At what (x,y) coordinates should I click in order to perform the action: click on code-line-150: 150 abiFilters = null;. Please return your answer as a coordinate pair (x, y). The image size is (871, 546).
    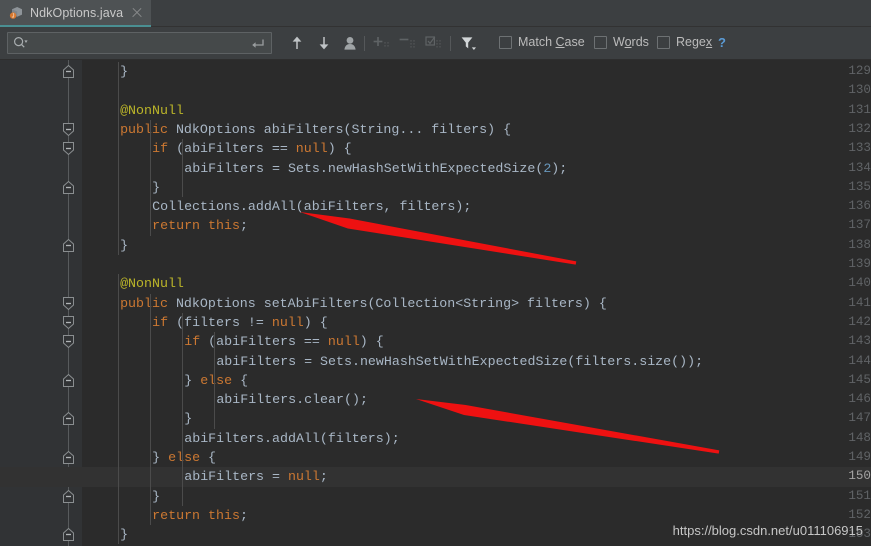
    Looking at the image, I should click on (435, 477).